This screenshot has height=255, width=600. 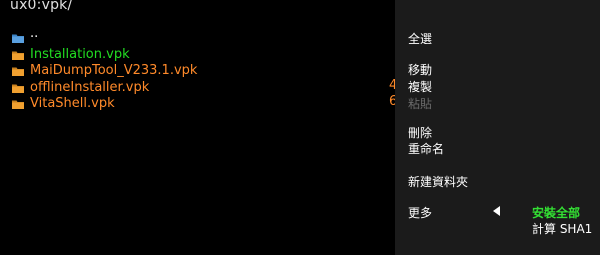 I want to click on menu-item-select-all: 全選, so click(x=420, y=38).